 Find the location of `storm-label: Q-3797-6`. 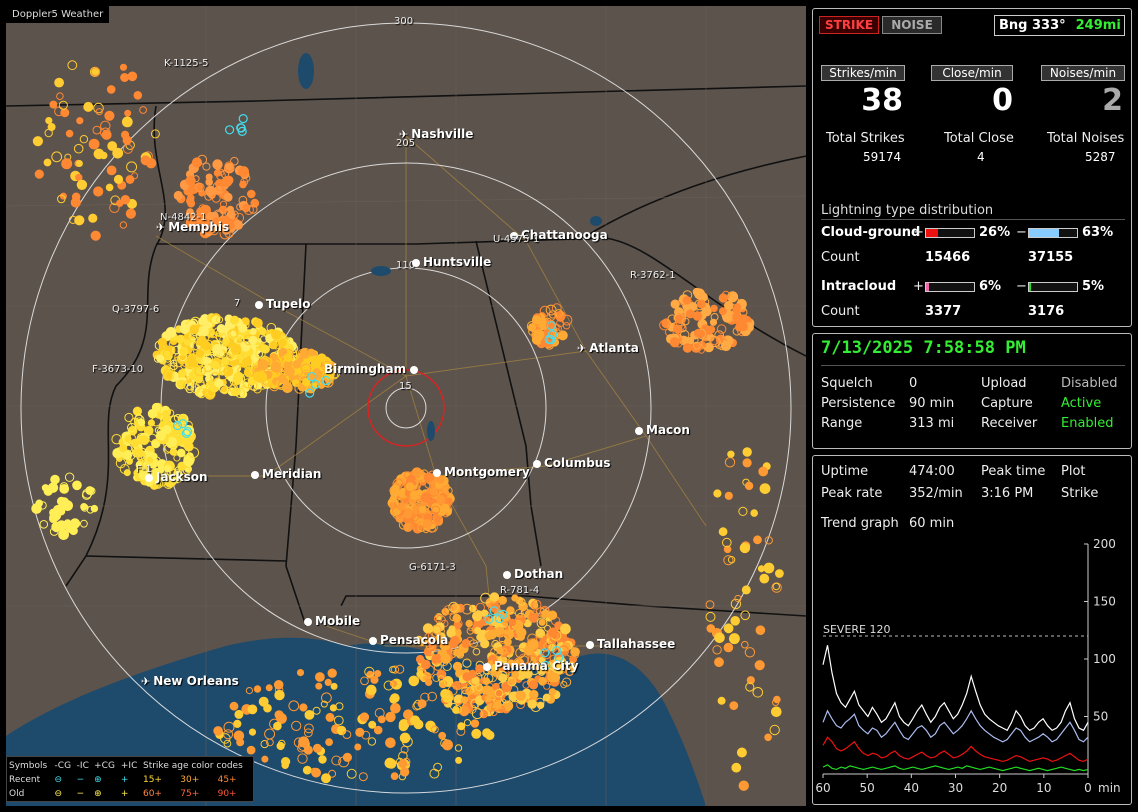

storm-label: Q-3797-6 is located at coordinates (135, 309).